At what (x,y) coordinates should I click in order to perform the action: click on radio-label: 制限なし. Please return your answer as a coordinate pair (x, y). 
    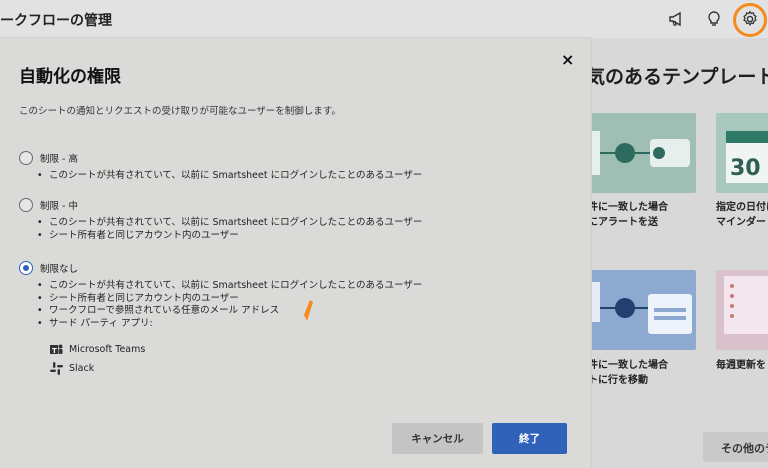
    Looking at the image, I should click on (59, 269).